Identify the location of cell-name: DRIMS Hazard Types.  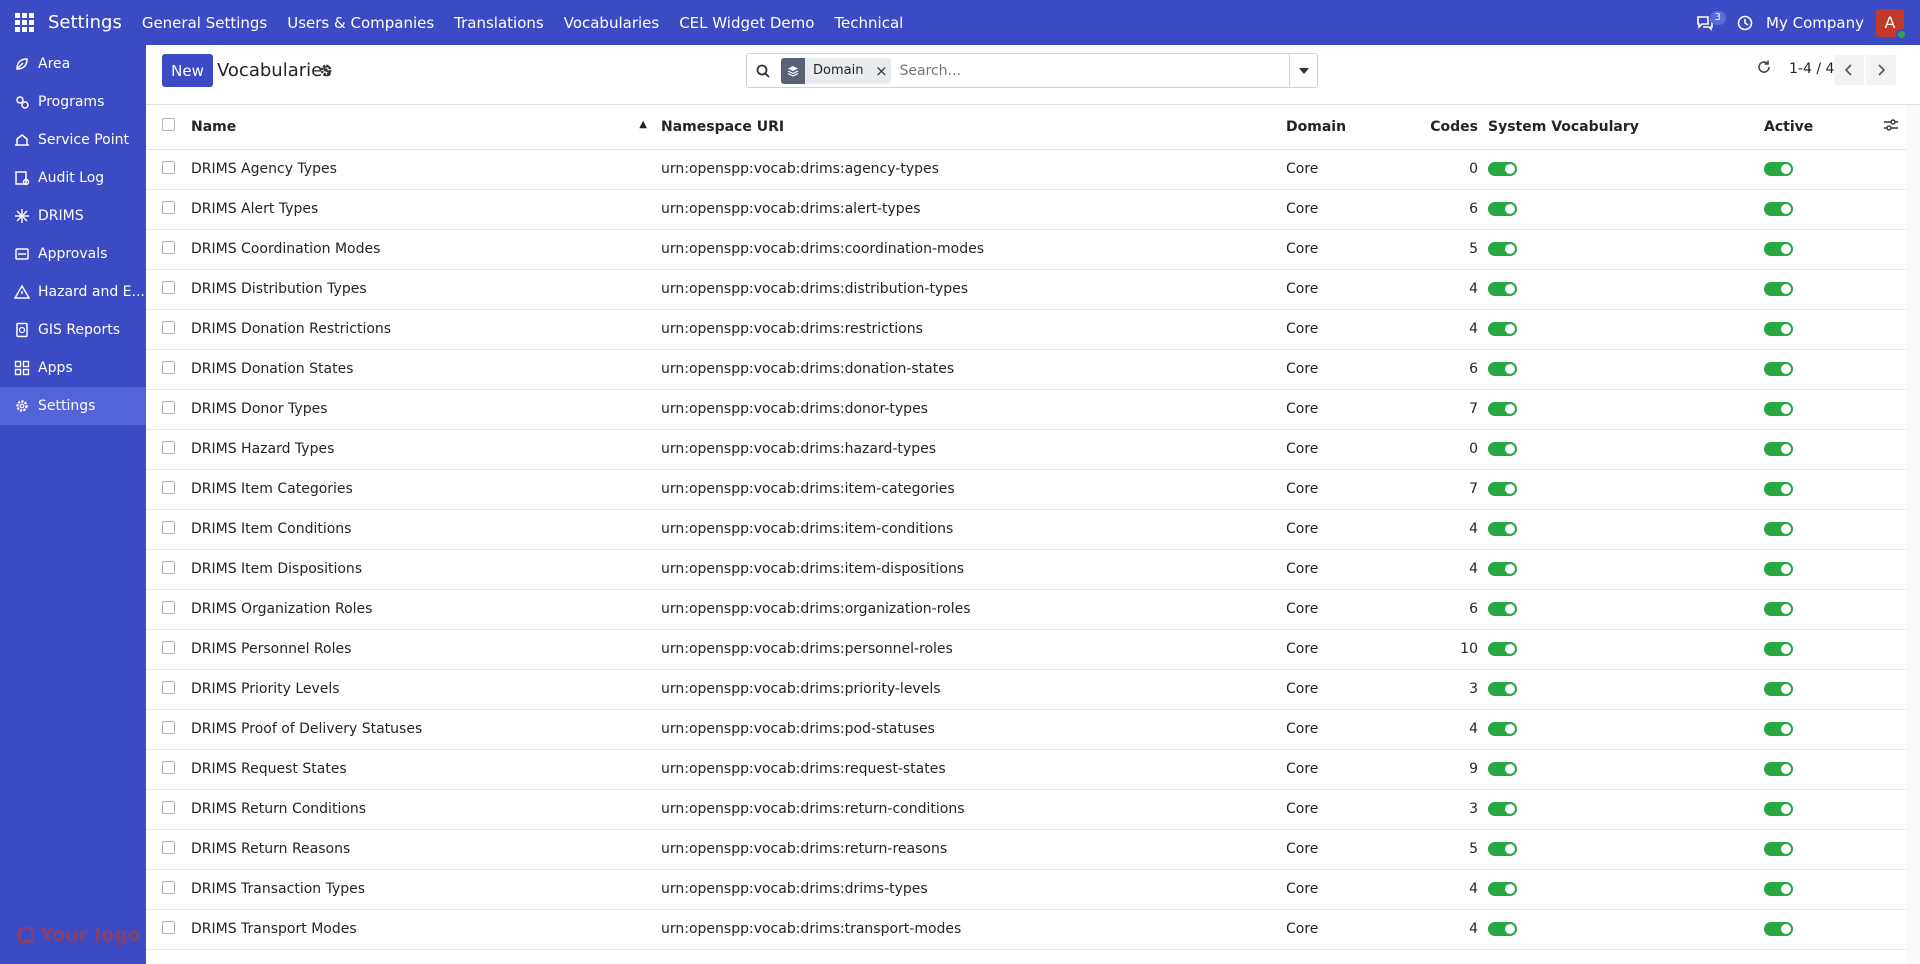
(426, 449).